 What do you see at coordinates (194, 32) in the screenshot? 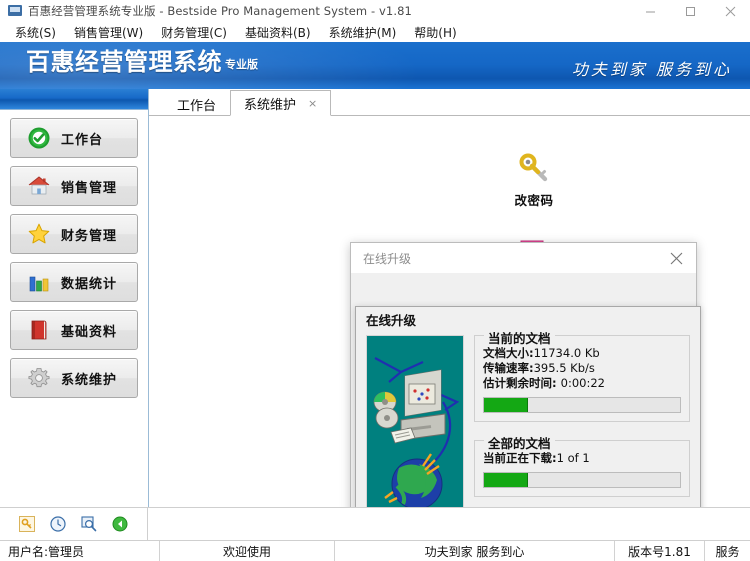
I see `menu-finance: 财务管理(C)` at bounding box center [194, 32].